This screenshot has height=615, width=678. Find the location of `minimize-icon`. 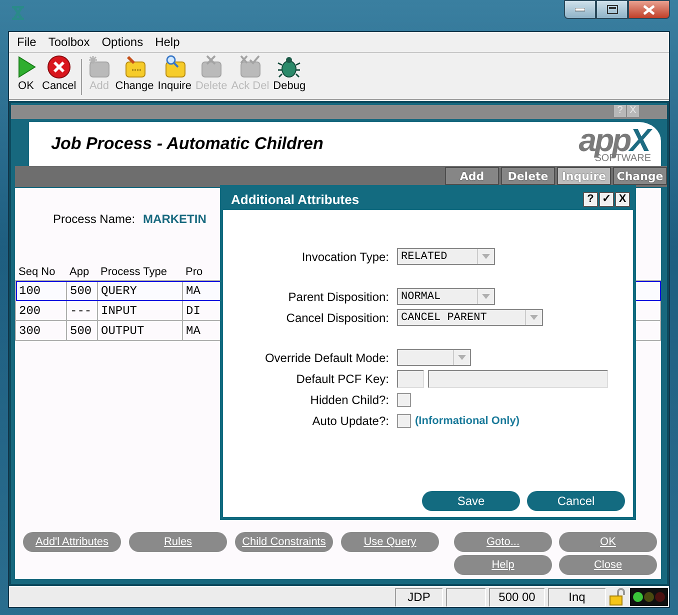

minimize-icon is located at coordinates (580, 10).